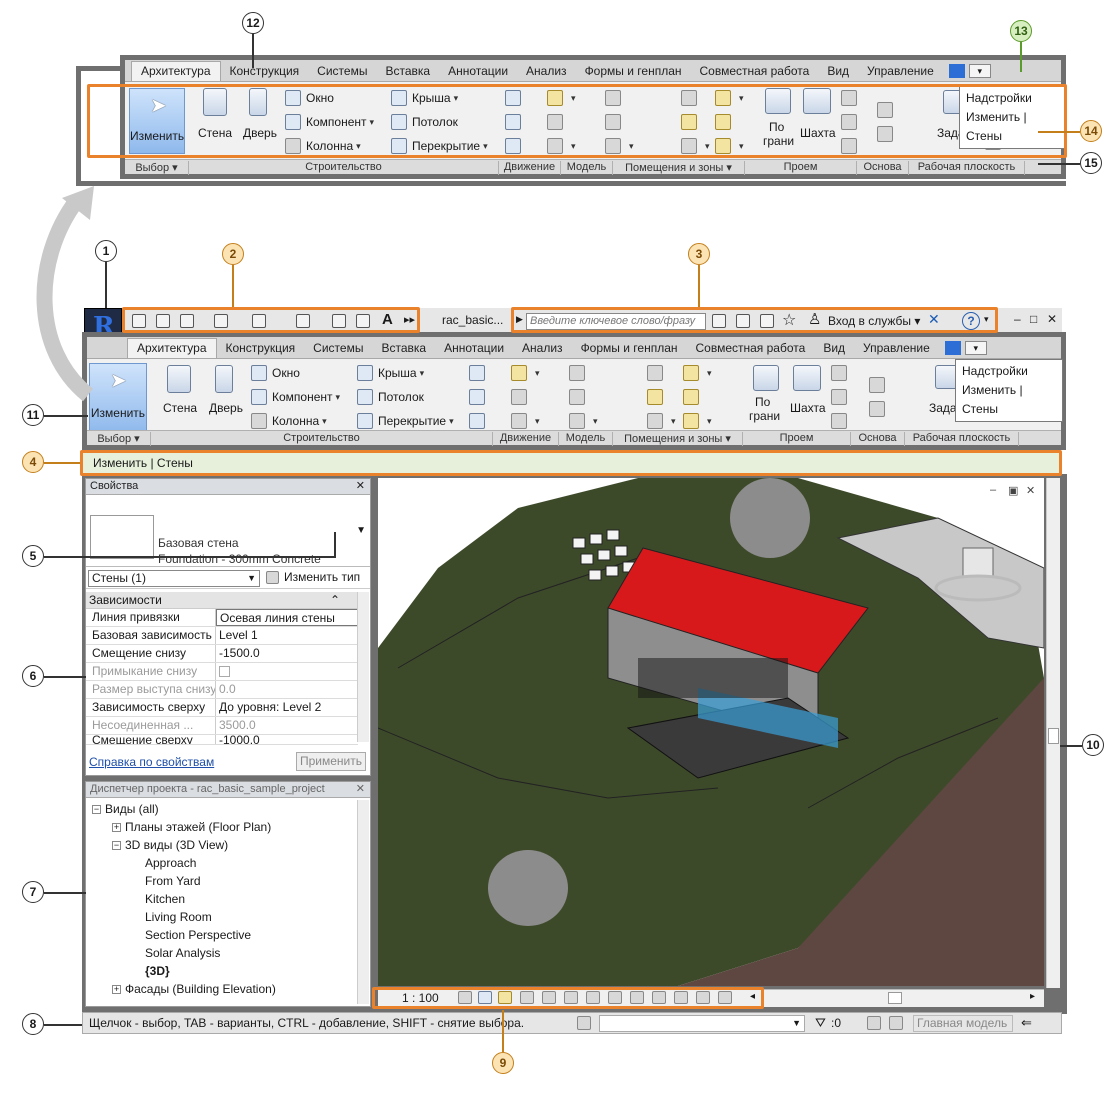 This screenshot has width=1108, height=1120. Describe the element at coordinates (465, 997) in the screenshot. I see `detail-level-icon` at that location.